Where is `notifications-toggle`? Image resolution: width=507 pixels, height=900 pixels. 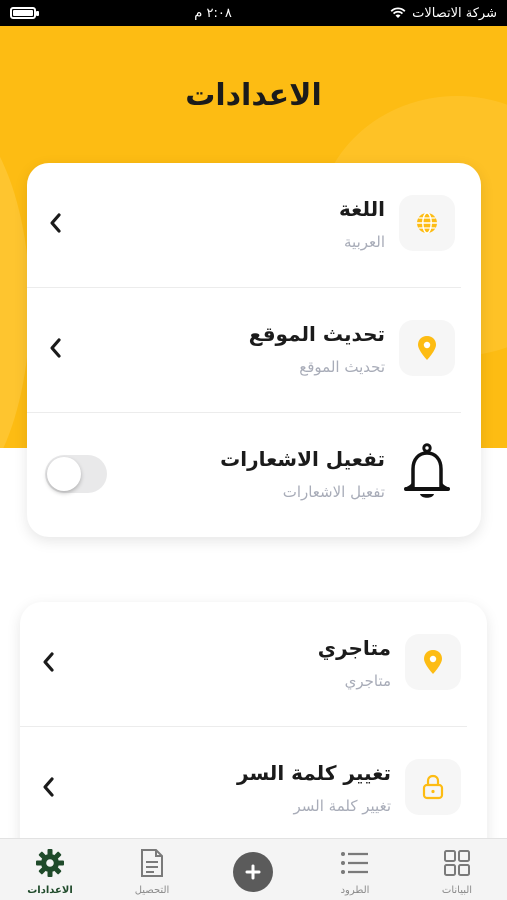
notifications-toggle is located at coordinates (76, 474).